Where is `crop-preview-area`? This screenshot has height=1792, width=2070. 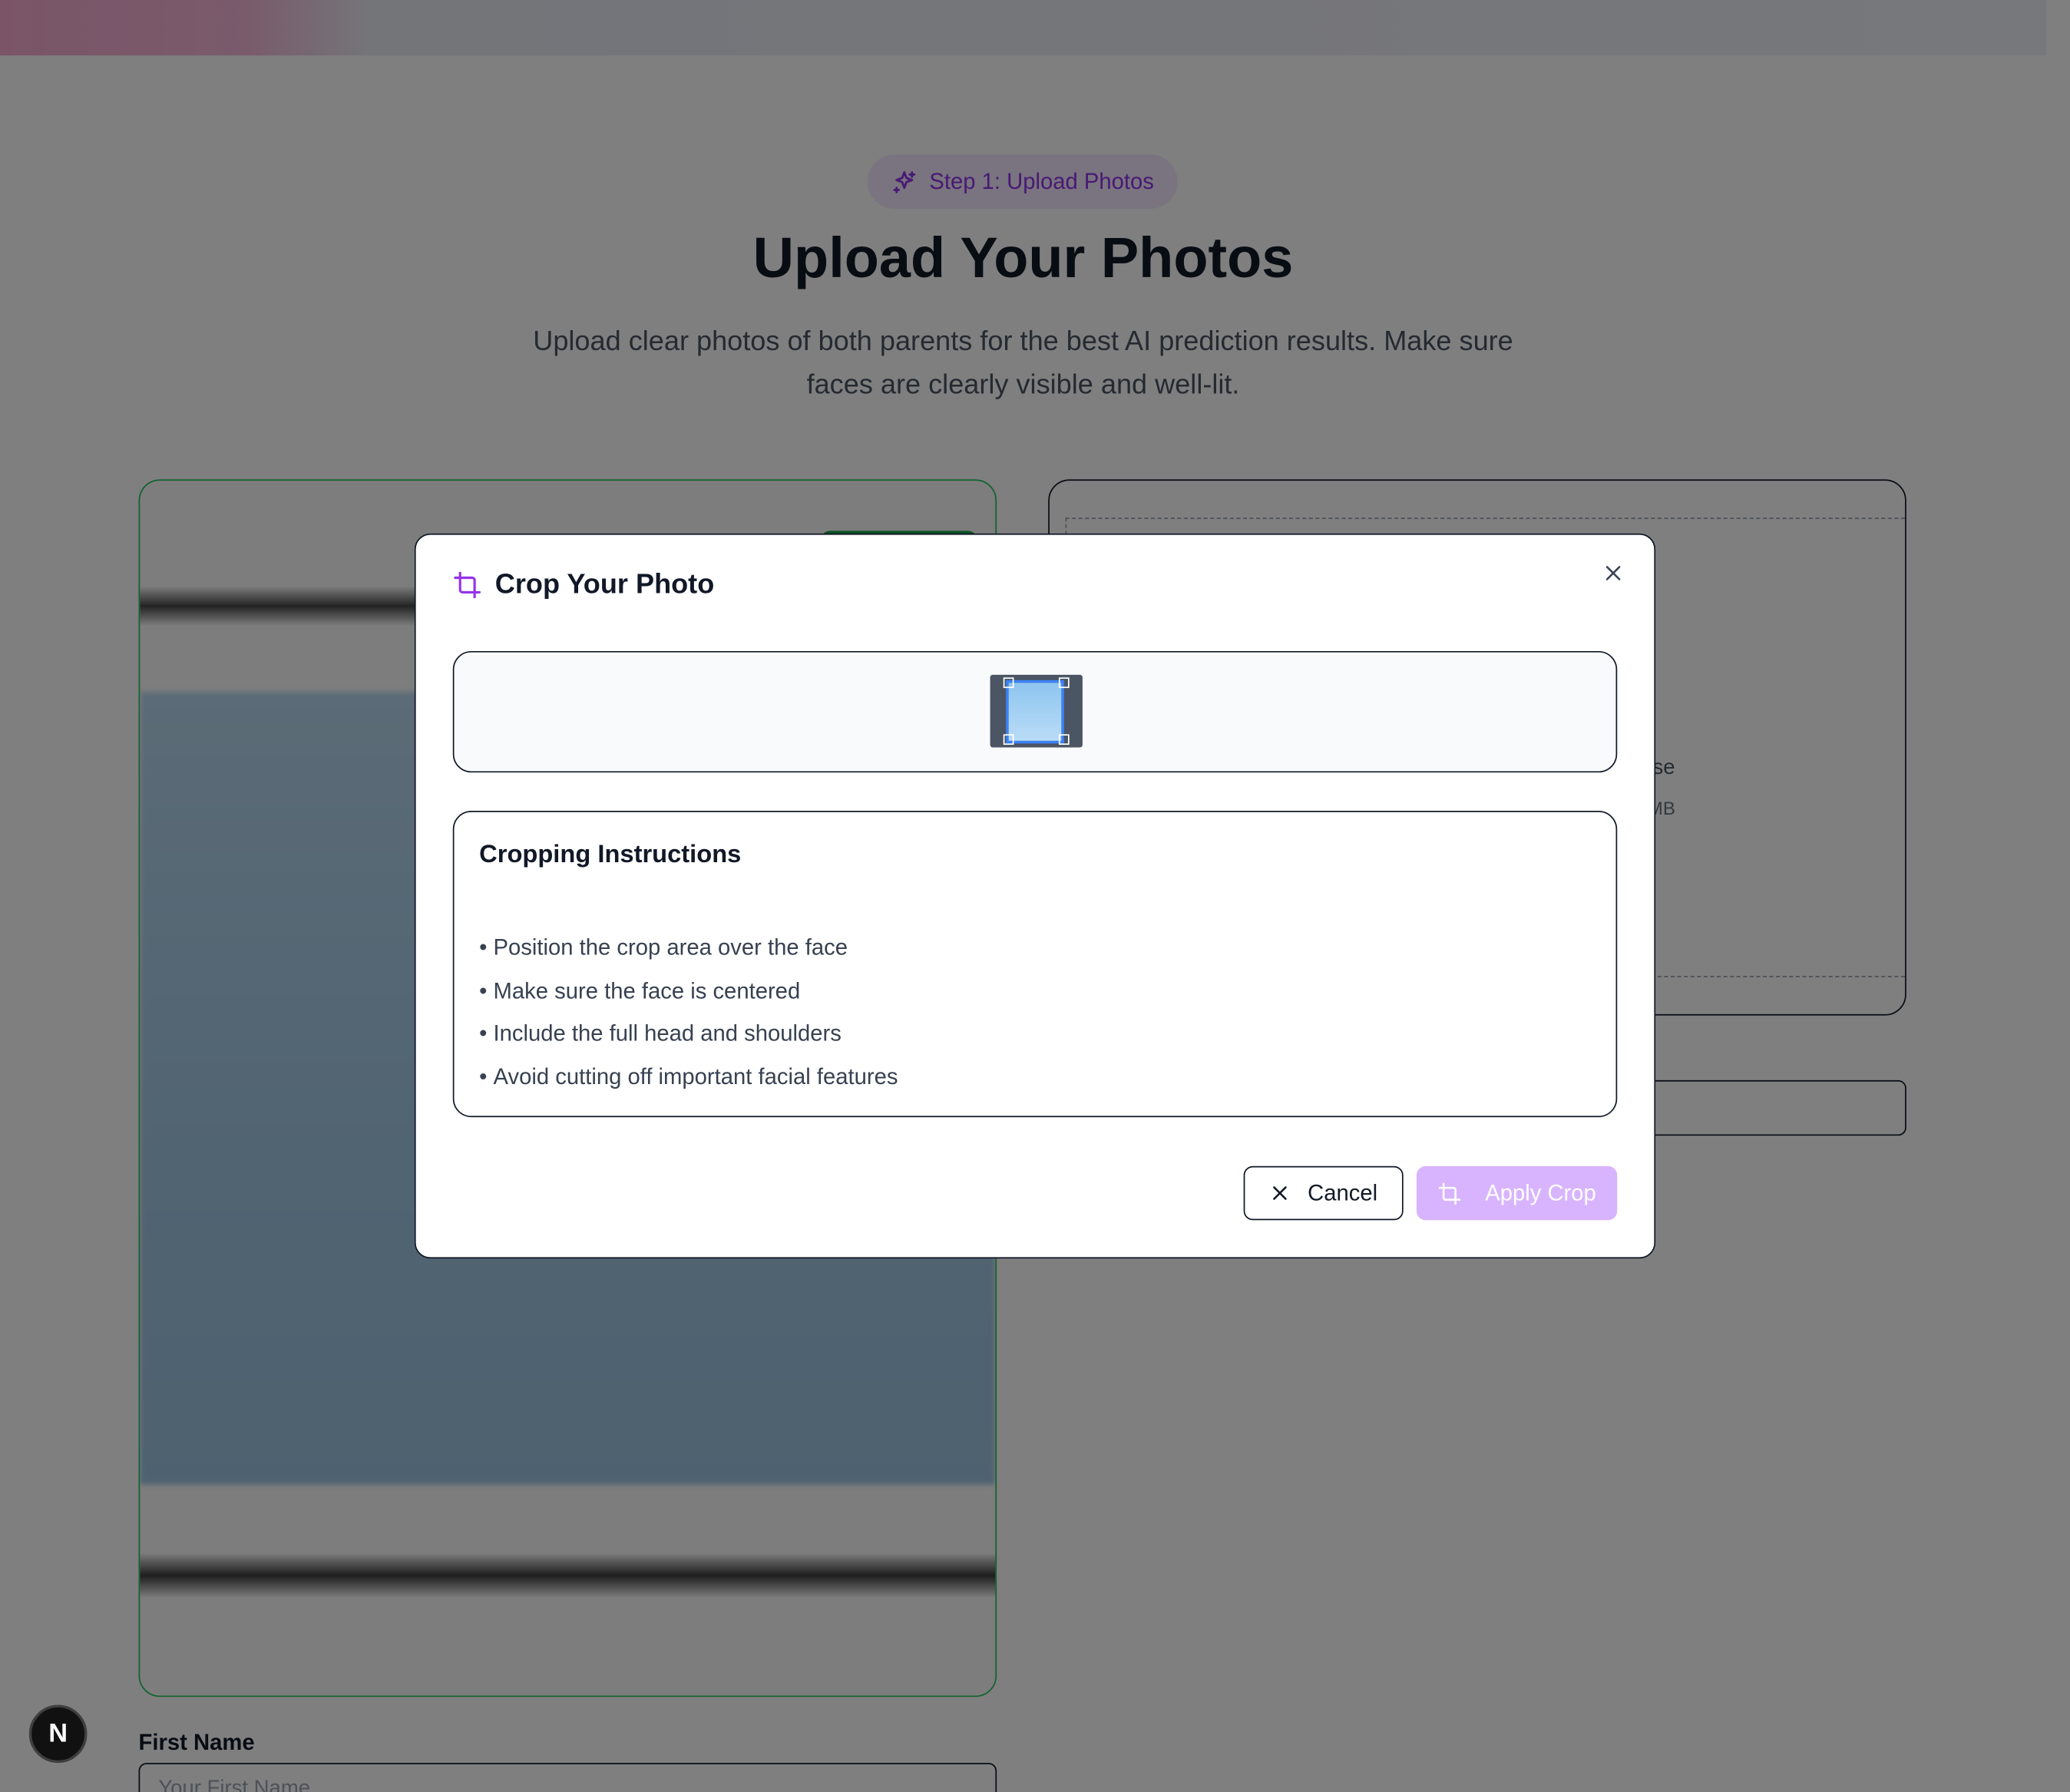
crop-preview-area is located at coordinates (1035, 711).